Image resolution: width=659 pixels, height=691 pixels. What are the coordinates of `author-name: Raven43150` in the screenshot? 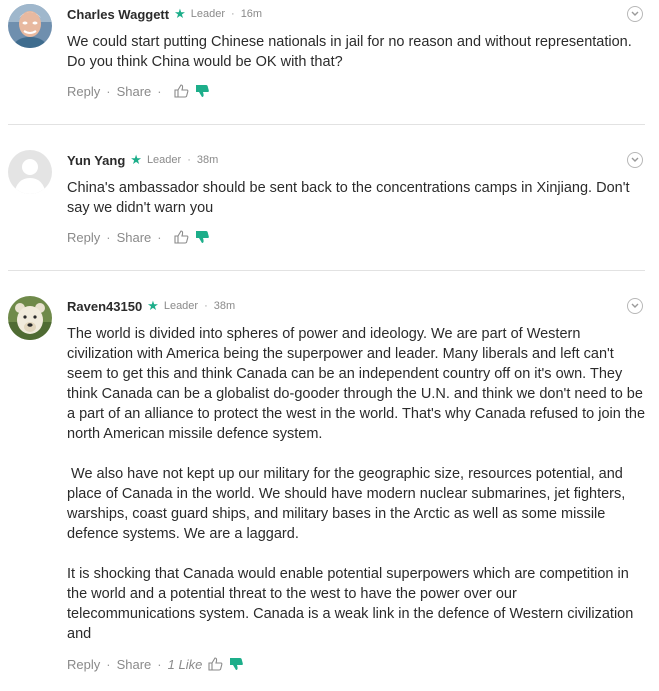 It's located at (104, 306).